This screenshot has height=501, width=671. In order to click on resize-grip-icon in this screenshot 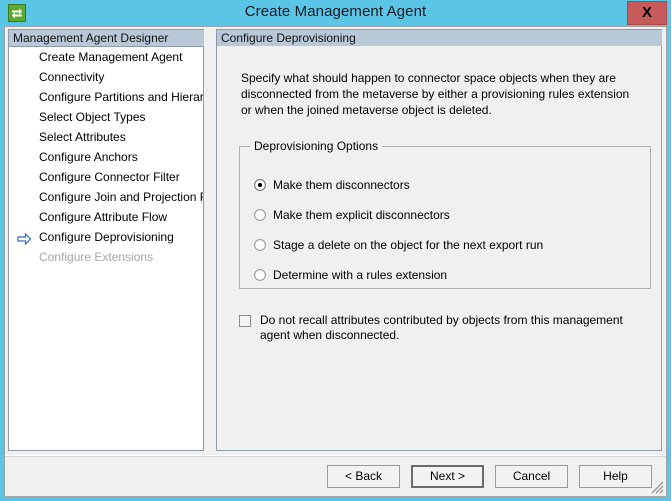, I will do `click(657, 487)`.